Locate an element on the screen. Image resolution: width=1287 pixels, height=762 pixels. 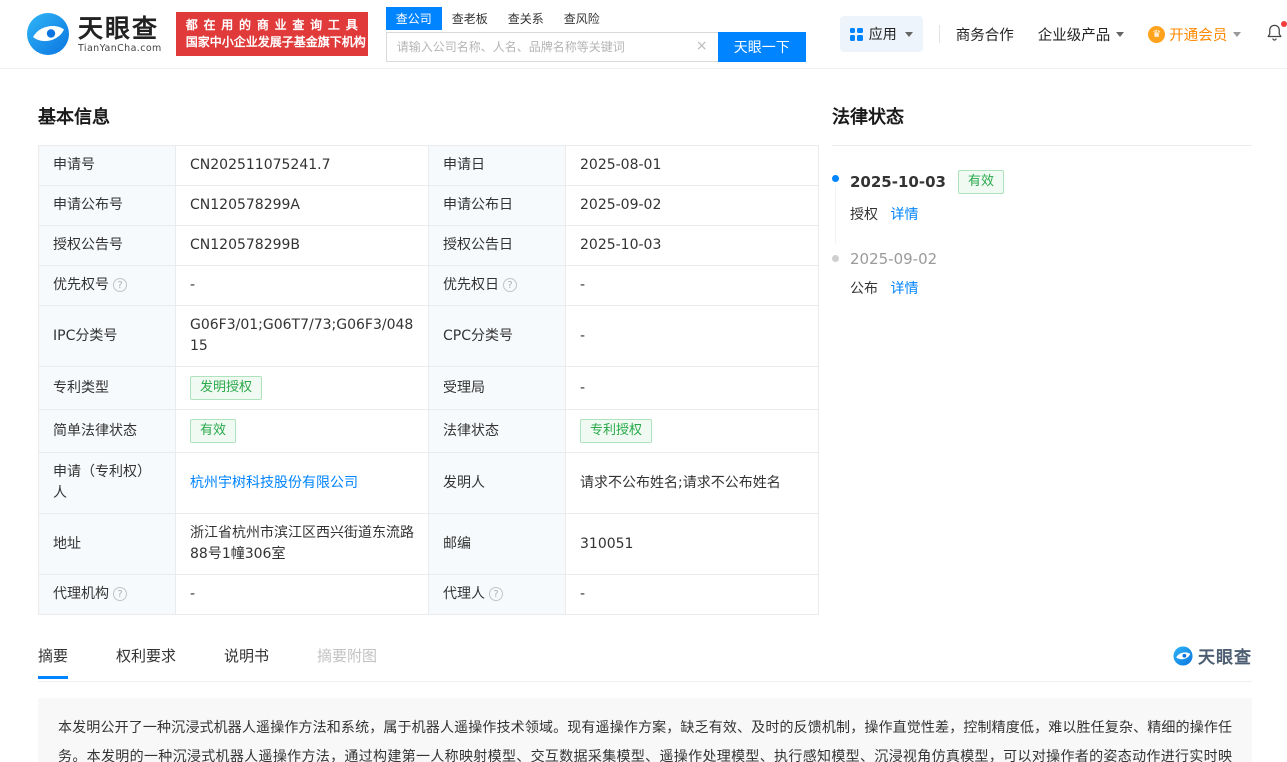
notification-dot is located at coordinates (1284, 23).